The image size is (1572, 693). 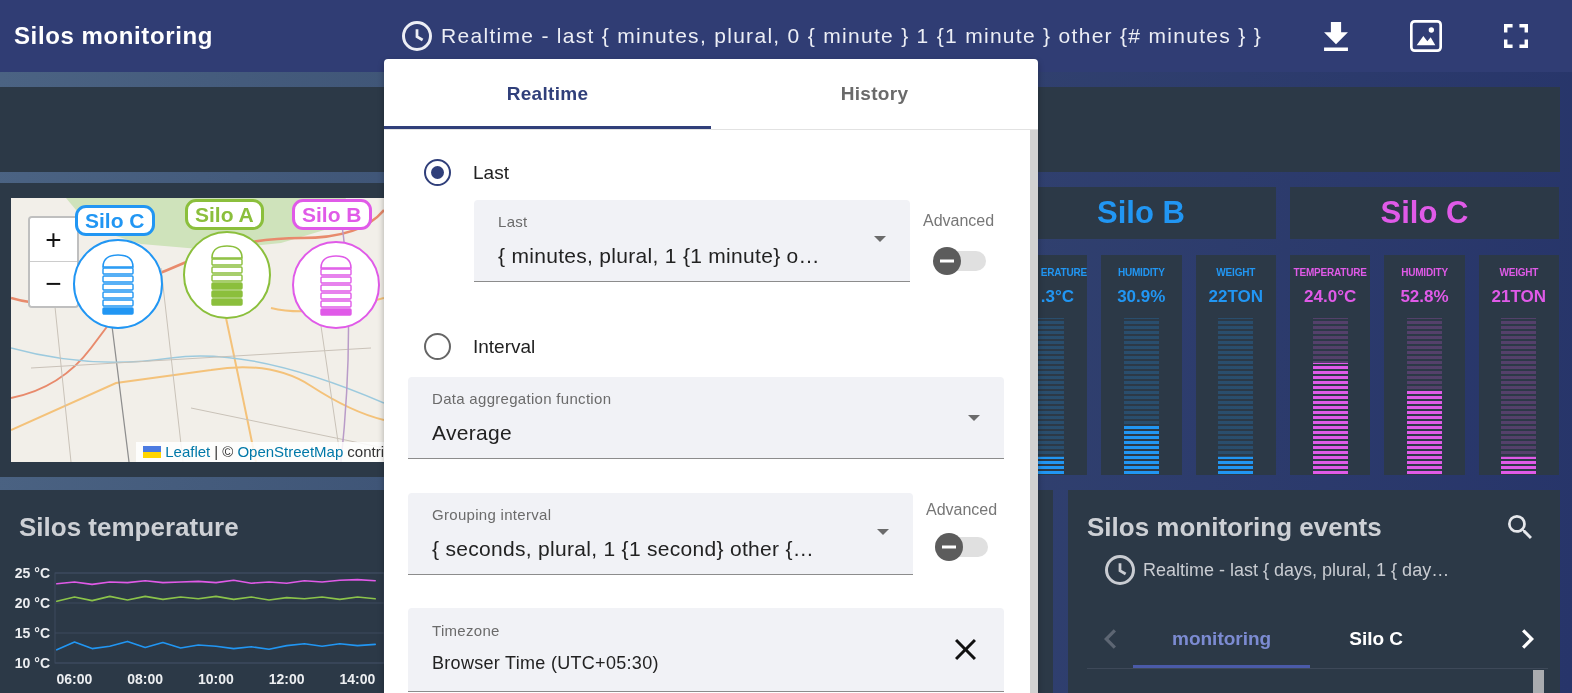 What do you see at coordinates (1336, 36) in the screenshot?
I see `download-icon` at bounding box center [1336, 36].